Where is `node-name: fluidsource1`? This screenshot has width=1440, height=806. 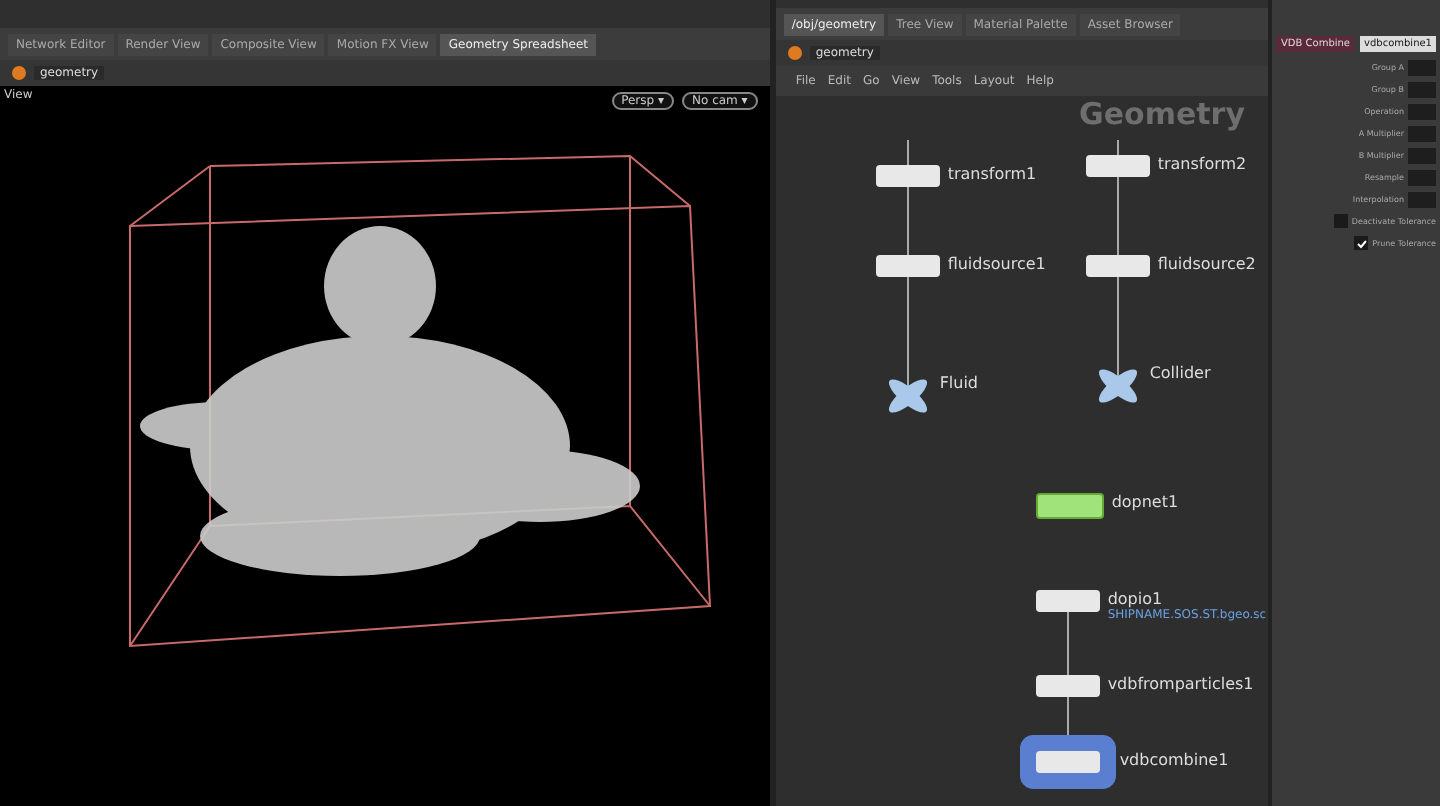 node-name: fluidsource1 is located at coordinates (996, 264).